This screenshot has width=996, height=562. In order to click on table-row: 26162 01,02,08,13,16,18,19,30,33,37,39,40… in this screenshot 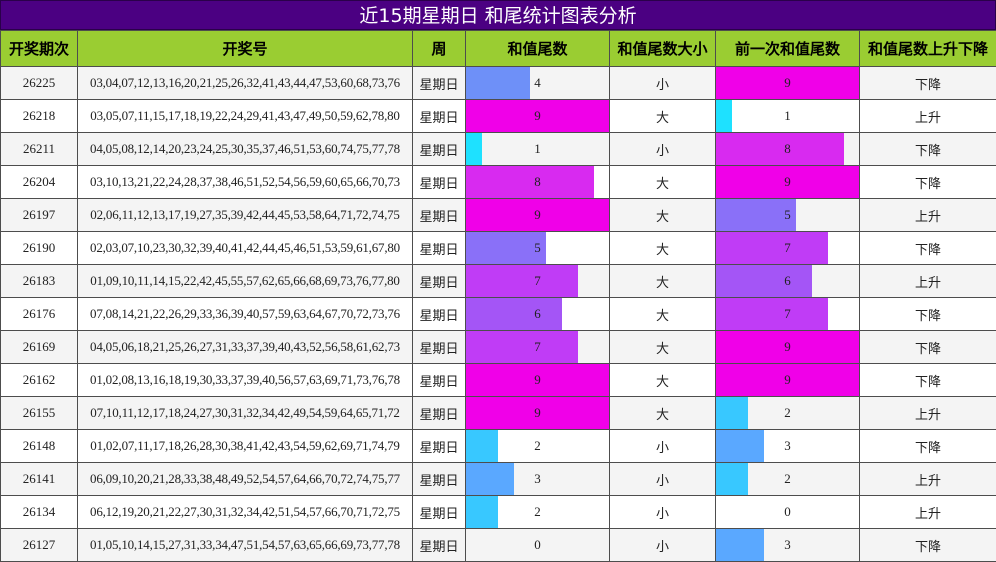, I will do `click(498, 380)`.